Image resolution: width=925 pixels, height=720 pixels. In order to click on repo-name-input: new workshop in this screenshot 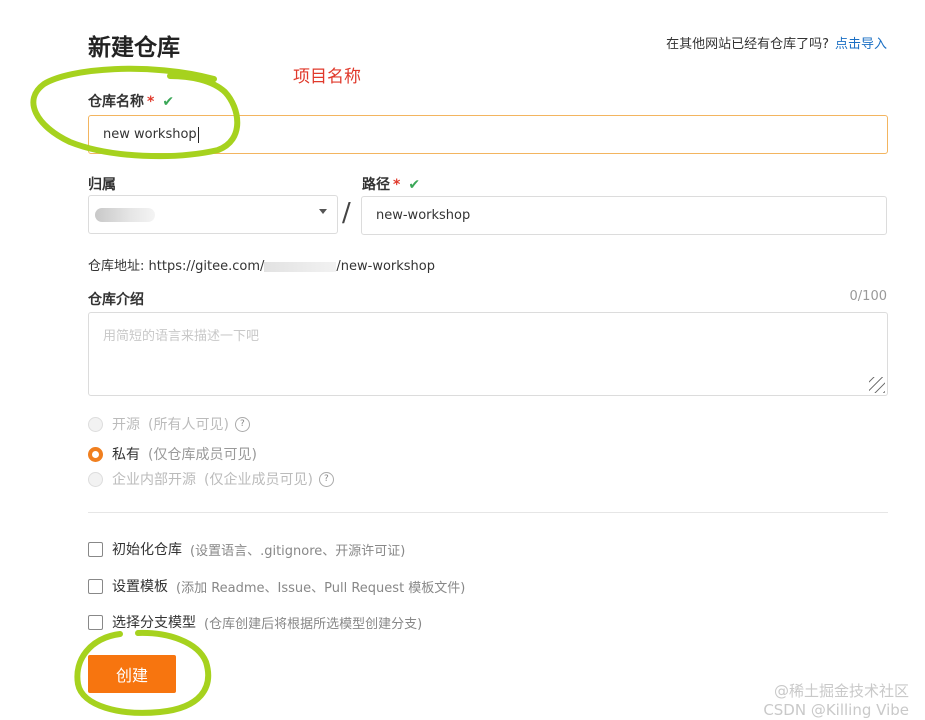, I will do `click(488, 134)`.